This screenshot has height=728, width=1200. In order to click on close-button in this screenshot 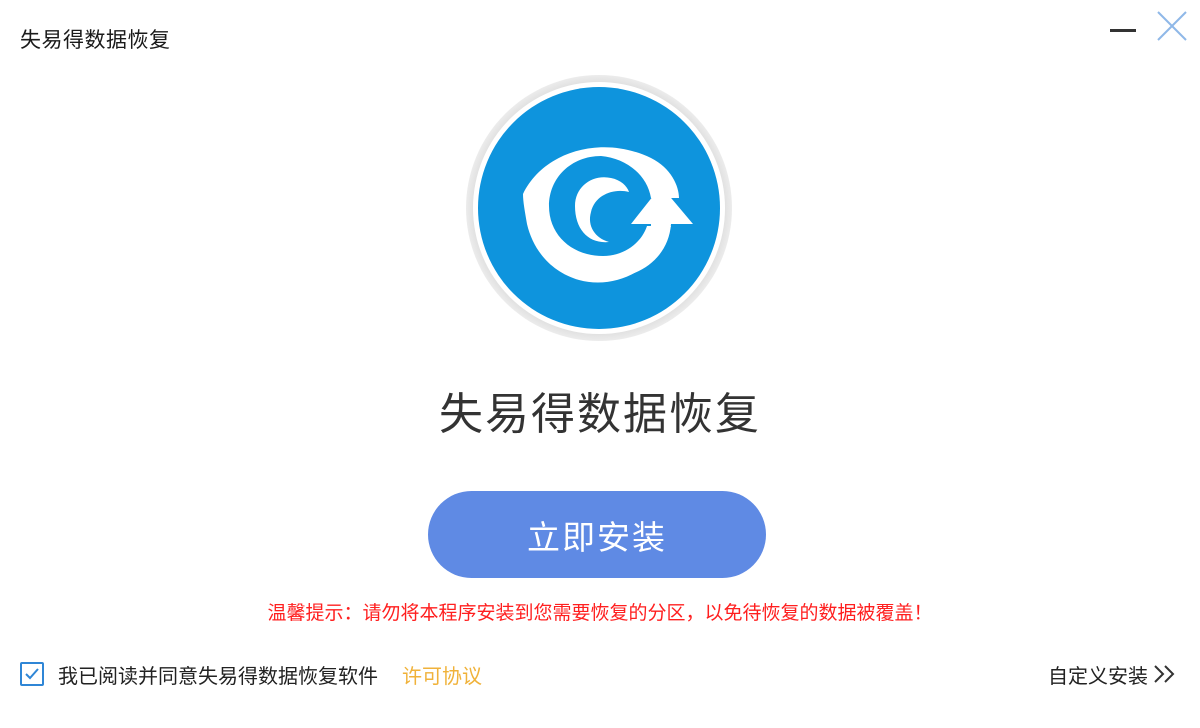, I will do `click(1170, 26)`.